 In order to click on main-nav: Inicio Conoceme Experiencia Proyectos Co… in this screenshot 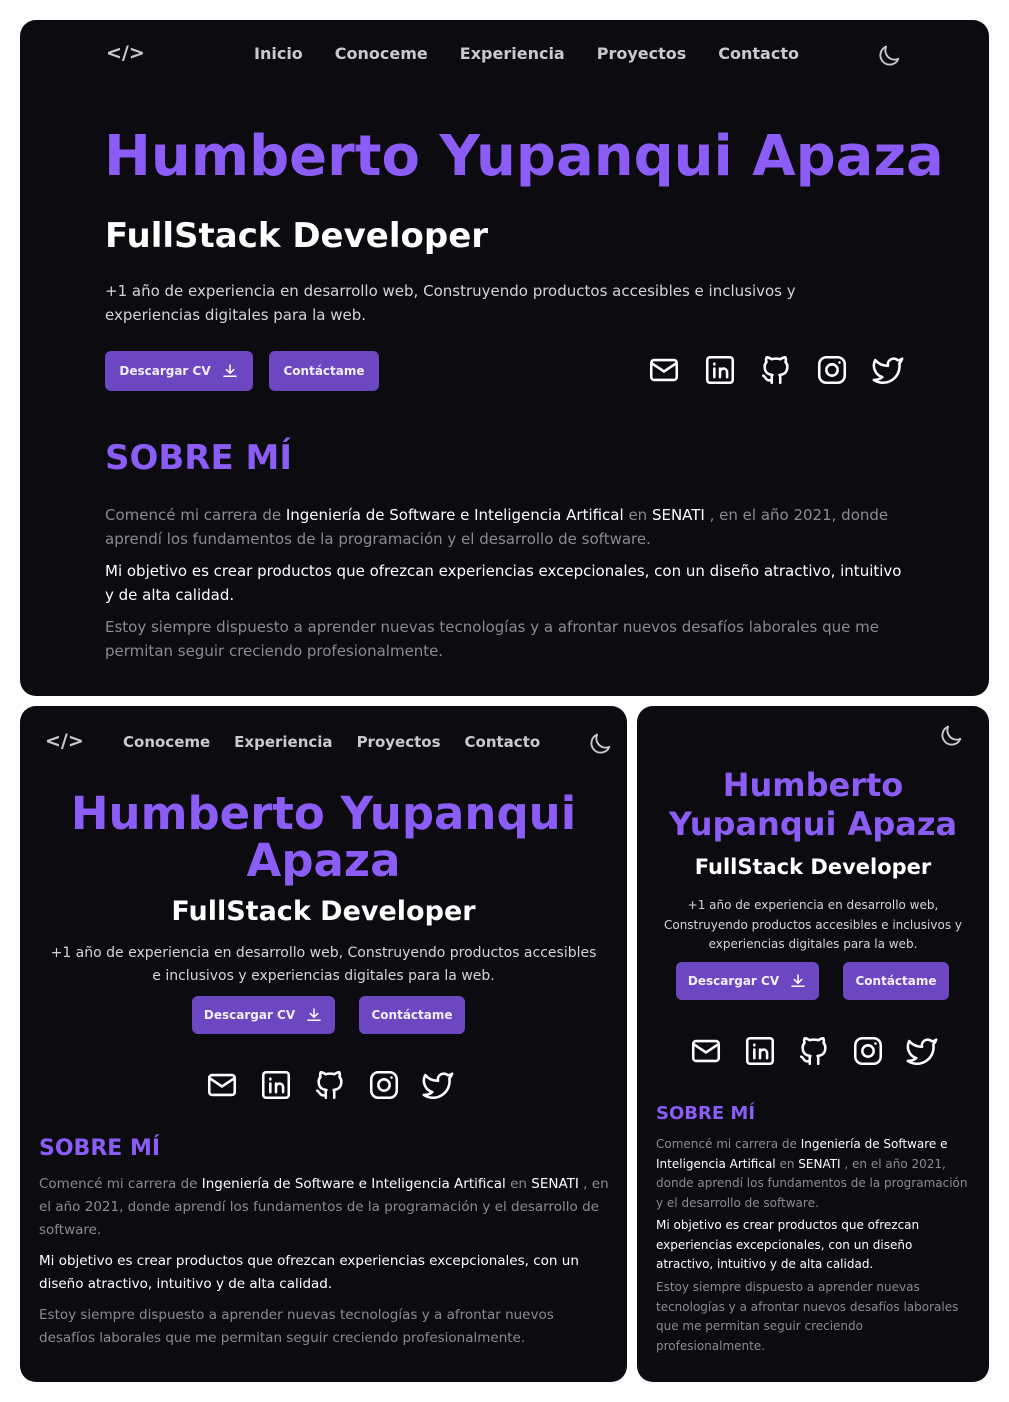, I will do `click(526, 53)`.